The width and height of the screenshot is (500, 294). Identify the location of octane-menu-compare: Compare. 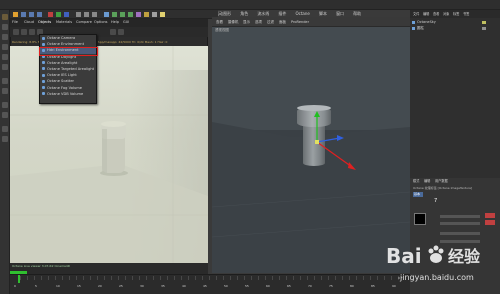
(84, 22).